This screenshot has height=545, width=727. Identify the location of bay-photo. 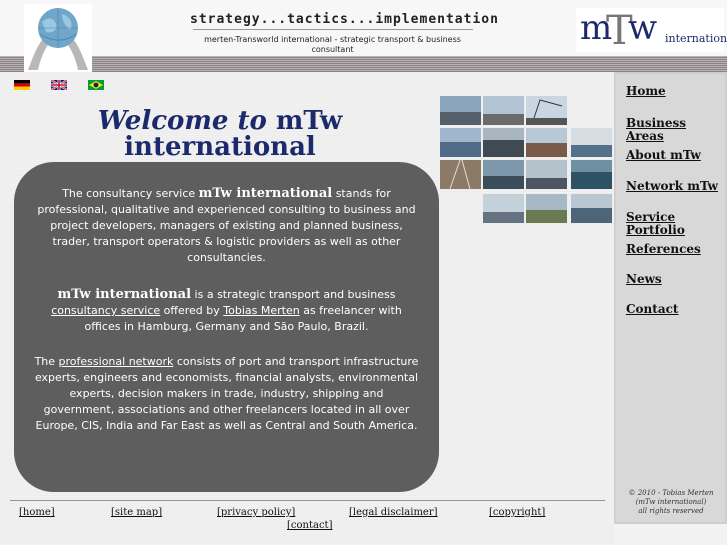
(591, 208).